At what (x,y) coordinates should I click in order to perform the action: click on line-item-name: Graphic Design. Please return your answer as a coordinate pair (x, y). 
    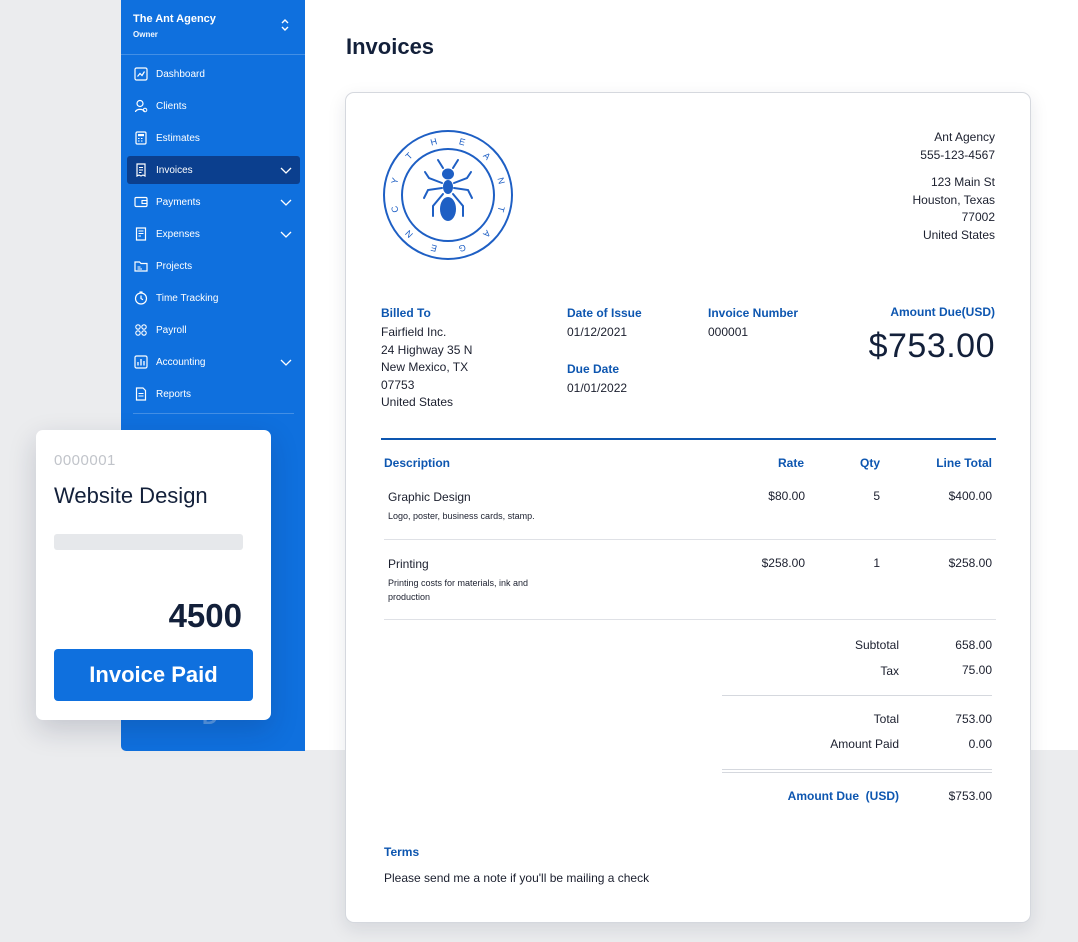
    Looking at the image, I should click on (429, 497).